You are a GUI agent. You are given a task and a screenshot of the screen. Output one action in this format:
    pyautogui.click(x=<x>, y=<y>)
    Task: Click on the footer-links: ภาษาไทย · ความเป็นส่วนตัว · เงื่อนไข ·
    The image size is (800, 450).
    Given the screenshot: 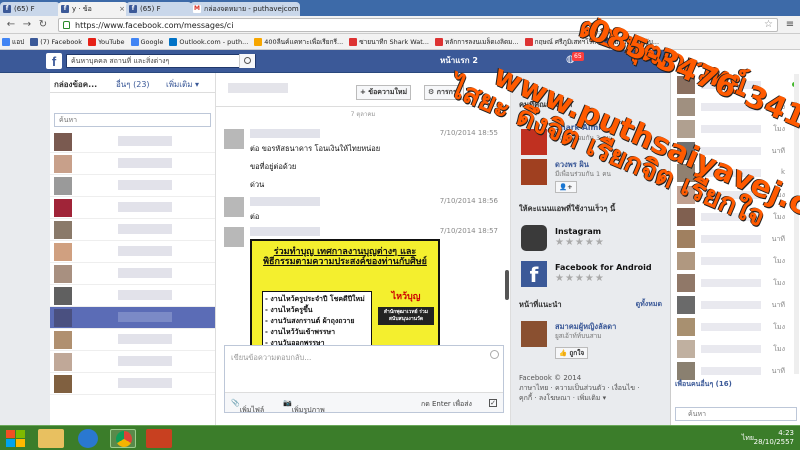 What is the action you would take?
    pyautogui.click(x=594, y=388)
    